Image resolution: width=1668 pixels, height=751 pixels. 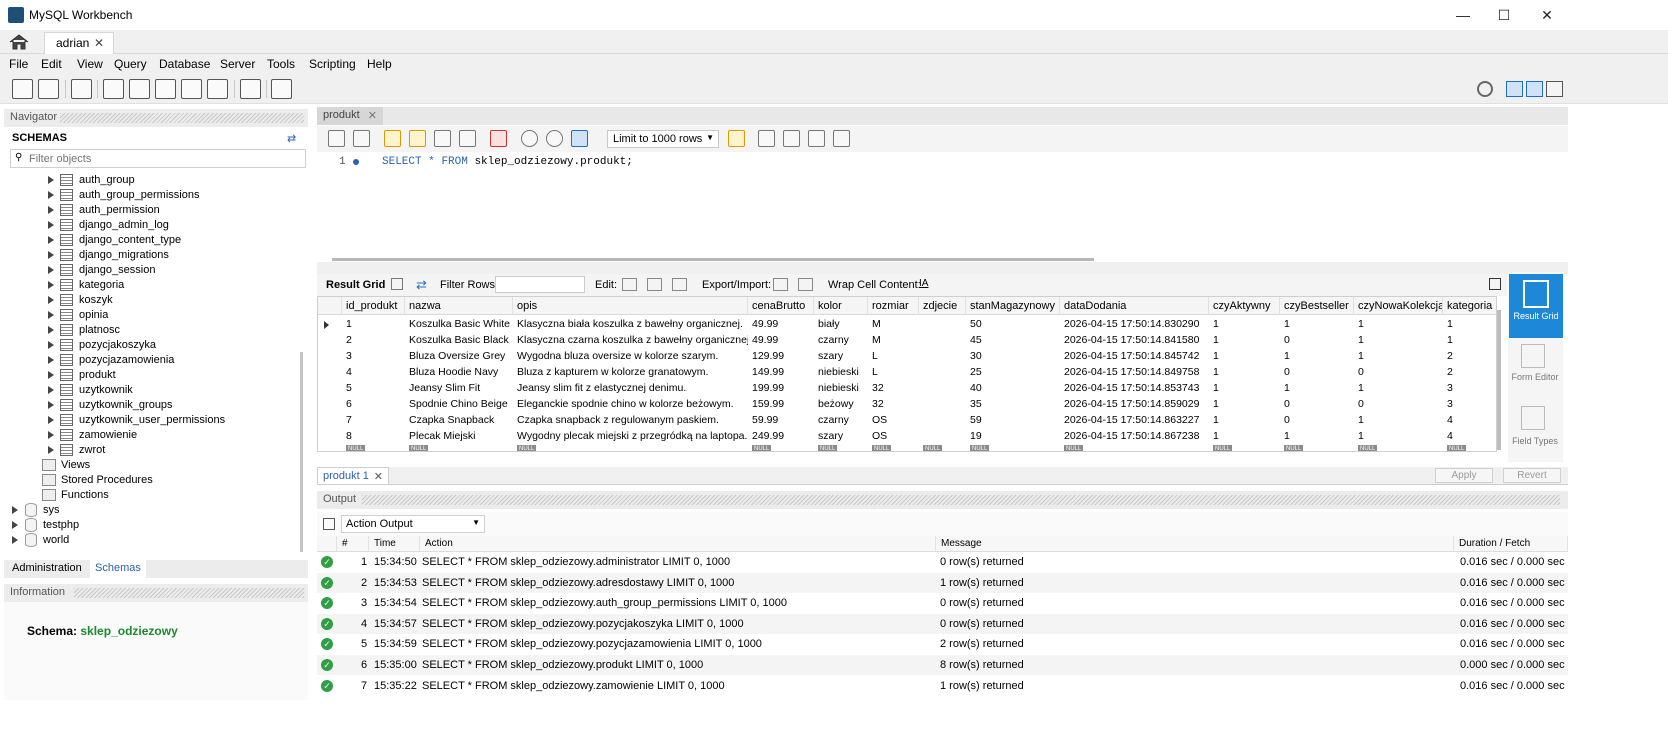 What do you see at coordinates (781, 356) in the screenshot?
I see `grid-cell: 129.99` at bounding box center [781, 356].